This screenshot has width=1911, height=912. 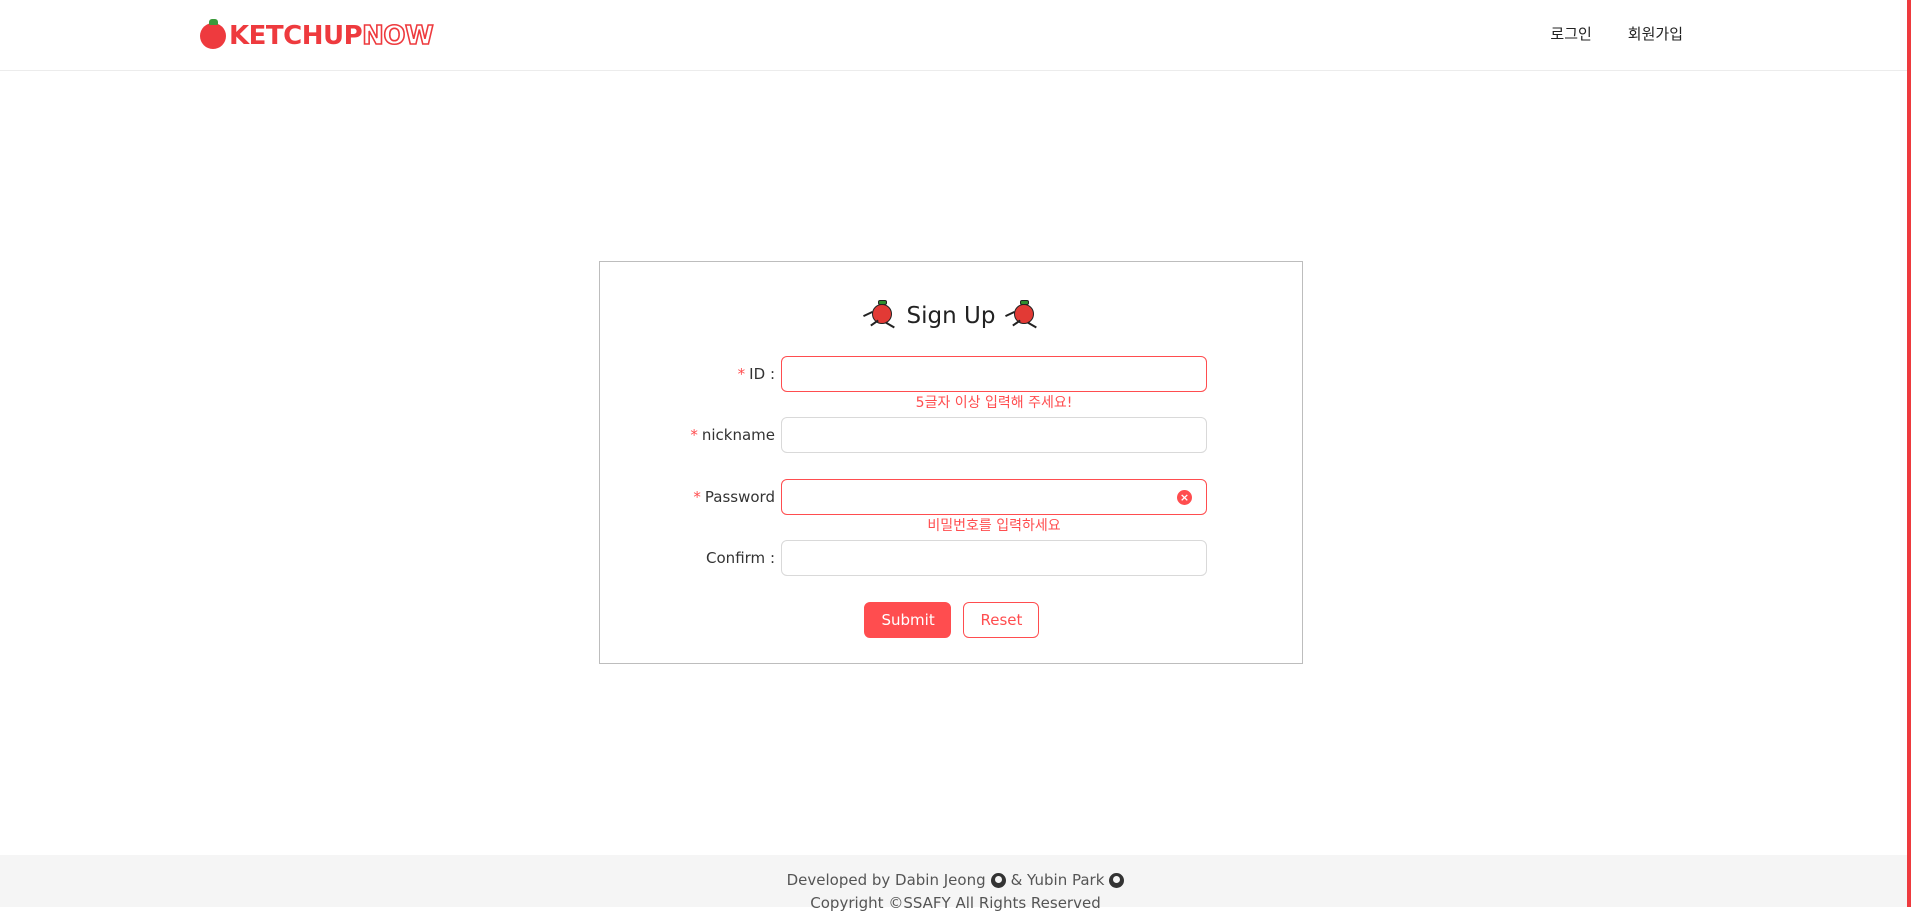 What do you see at coordinates (907, 620) in the screenshot?
I see `submit-button: Submit` at bounding box center [907, 620].